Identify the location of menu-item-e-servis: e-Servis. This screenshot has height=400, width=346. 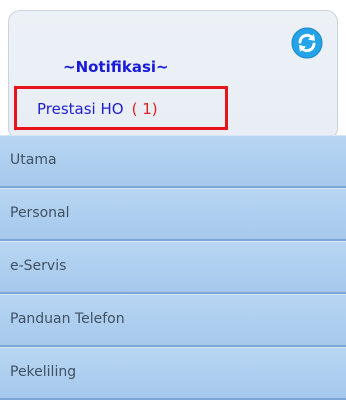
(173, 267).